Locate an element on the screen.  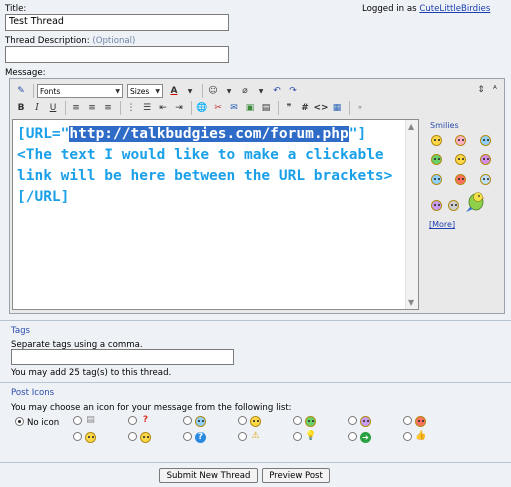
arrow-right-icon: ➔ is located at coordinates (365, 437).